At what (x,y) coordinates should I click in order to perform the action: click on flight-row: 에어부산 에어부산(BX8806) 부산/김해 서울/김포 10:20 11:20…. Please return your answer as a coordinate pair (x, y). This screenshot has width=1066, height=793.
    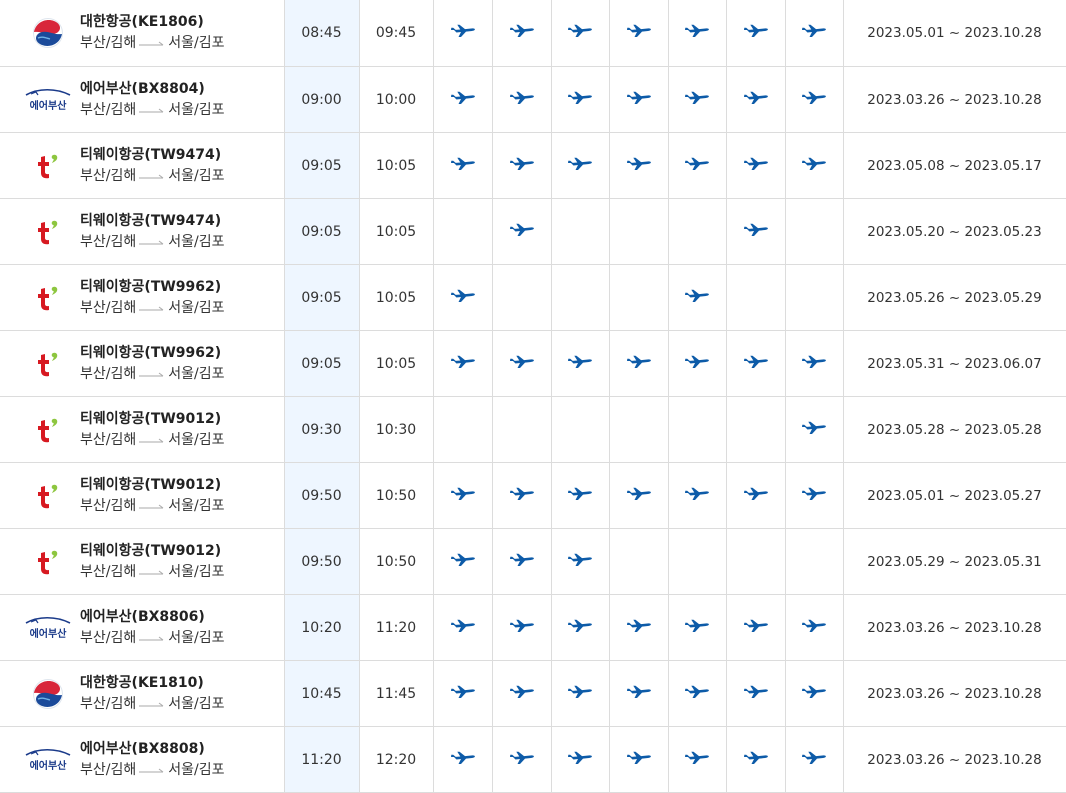
    Looking at the image, I should click on (533, 627).